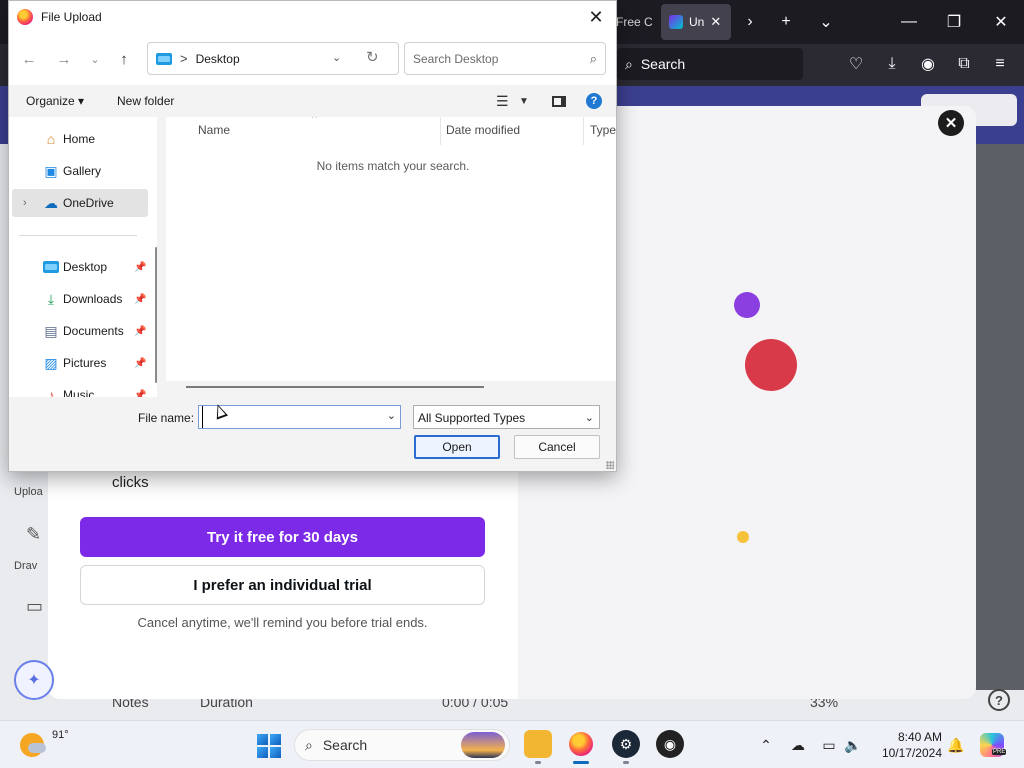  Describe the element at coordinates (273, 58) in the screenshot. I see `address-bar: > Desktop ⌄ ↻` at that location.